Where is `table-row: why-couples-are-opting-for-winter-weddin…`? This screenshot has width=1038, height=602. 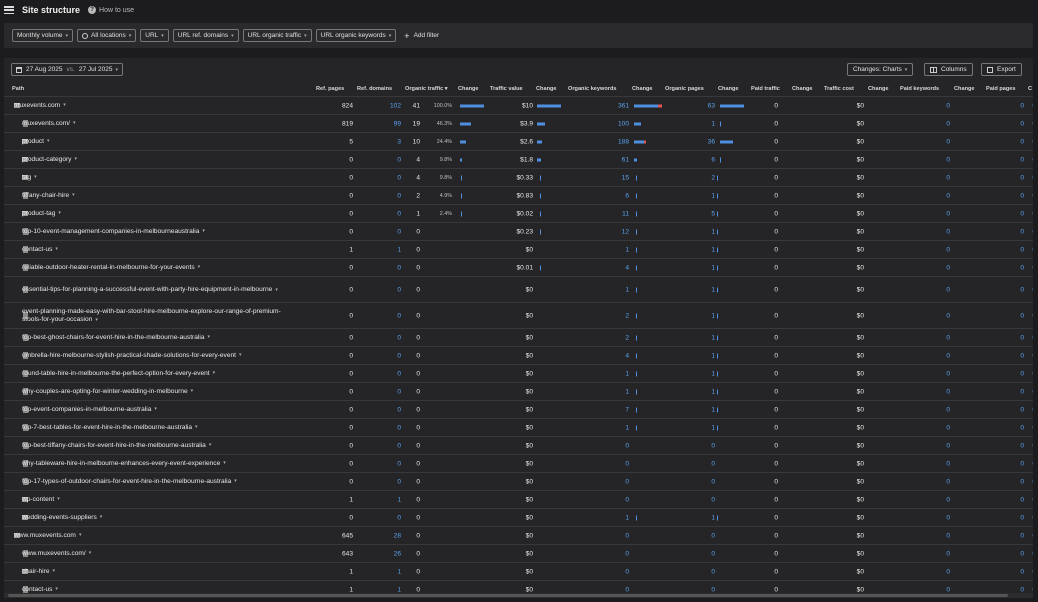 table-row: why-couples-are-opting-for-winter-weddin… is located at coordinates (518, 392).